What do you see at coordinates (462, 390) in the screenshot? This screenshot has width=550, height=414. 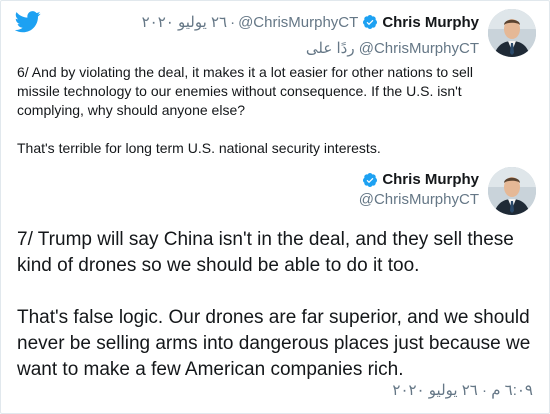 I see `tweet2-timestamp: ٦:٠٩ م · ٢٦ يوليو ٢٠٢٠` at bounding box center [462, 390].